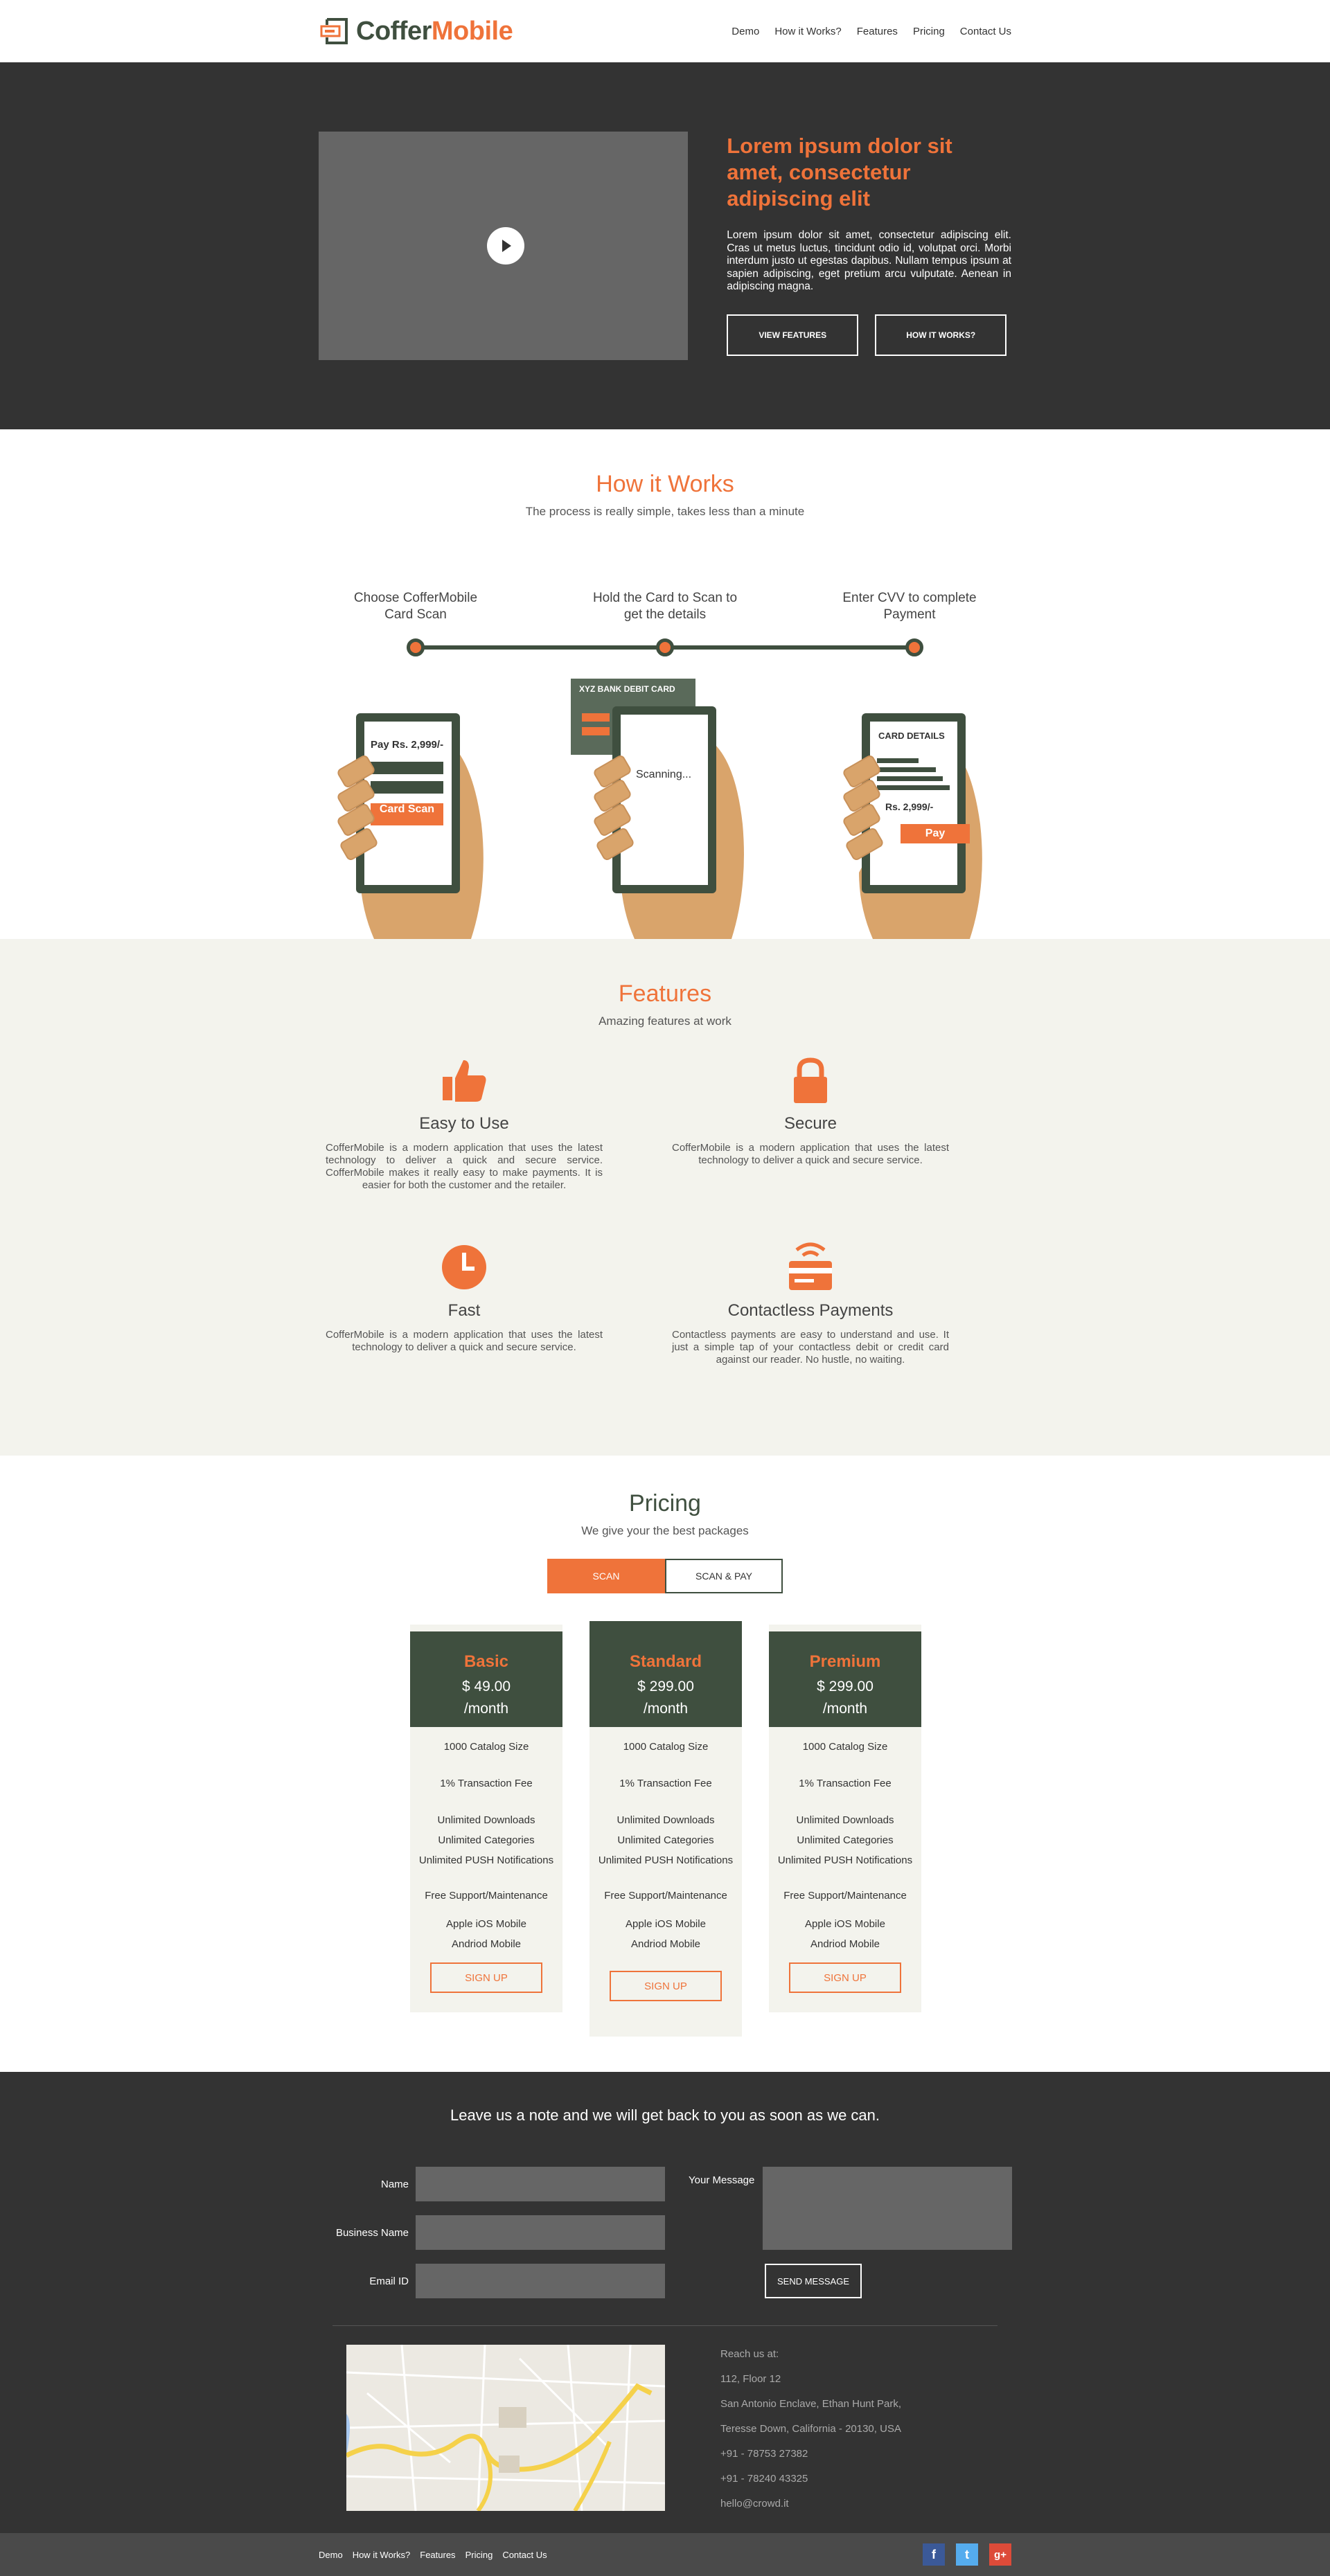 The height and width of the screenshot is (2576, 1330). I want to click on features-title: Features, so click(665, 994).